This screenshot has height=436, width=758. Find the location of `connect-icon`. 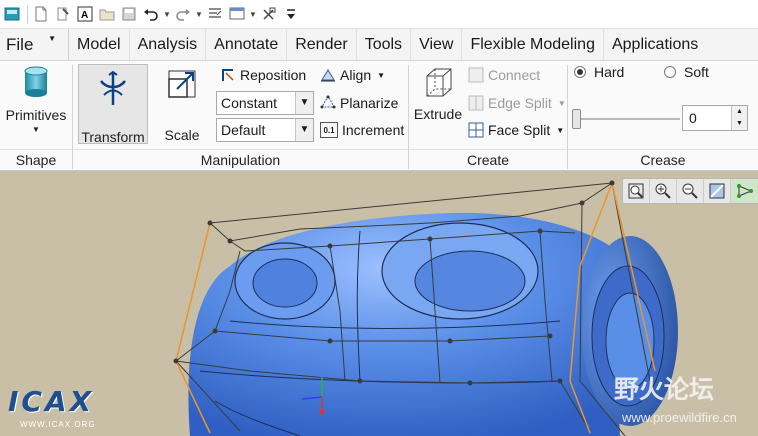

connect-icon is located at coordinates (476, 75).